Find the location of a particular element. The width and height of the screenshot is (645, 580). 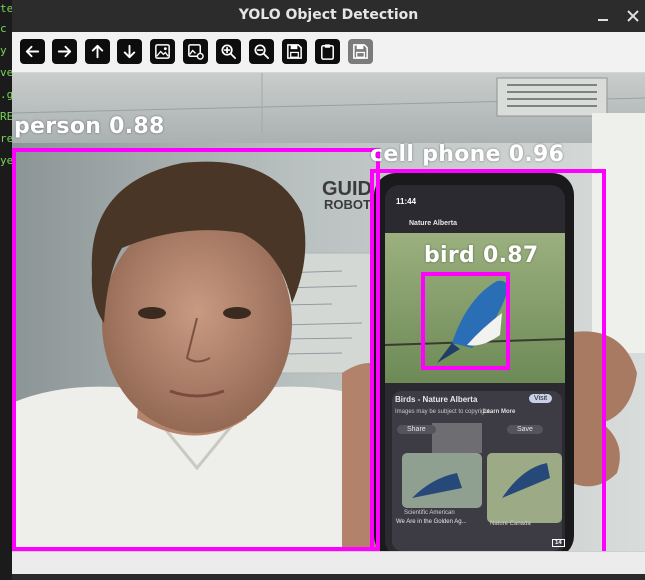

save-disabled-icon is located at coordinates (360, 51).